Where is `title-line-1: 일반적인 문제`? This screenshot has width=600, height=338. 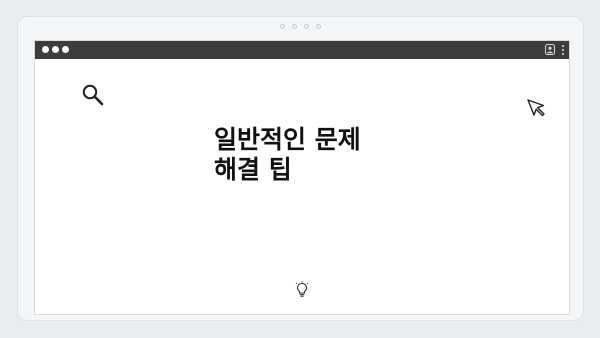 title-line-1: 일반적인 문제 is located at coordinates (287, 139).